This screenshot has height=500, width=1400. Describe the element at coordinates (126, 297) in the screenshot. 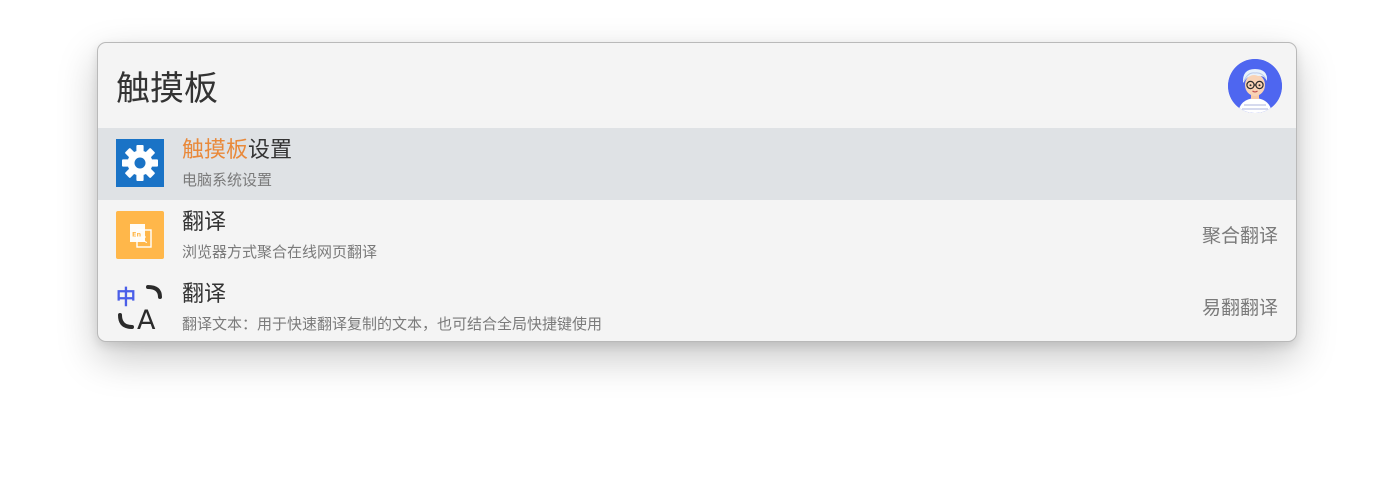

I see `translate-icon-cn-glyph: 中` at that location.